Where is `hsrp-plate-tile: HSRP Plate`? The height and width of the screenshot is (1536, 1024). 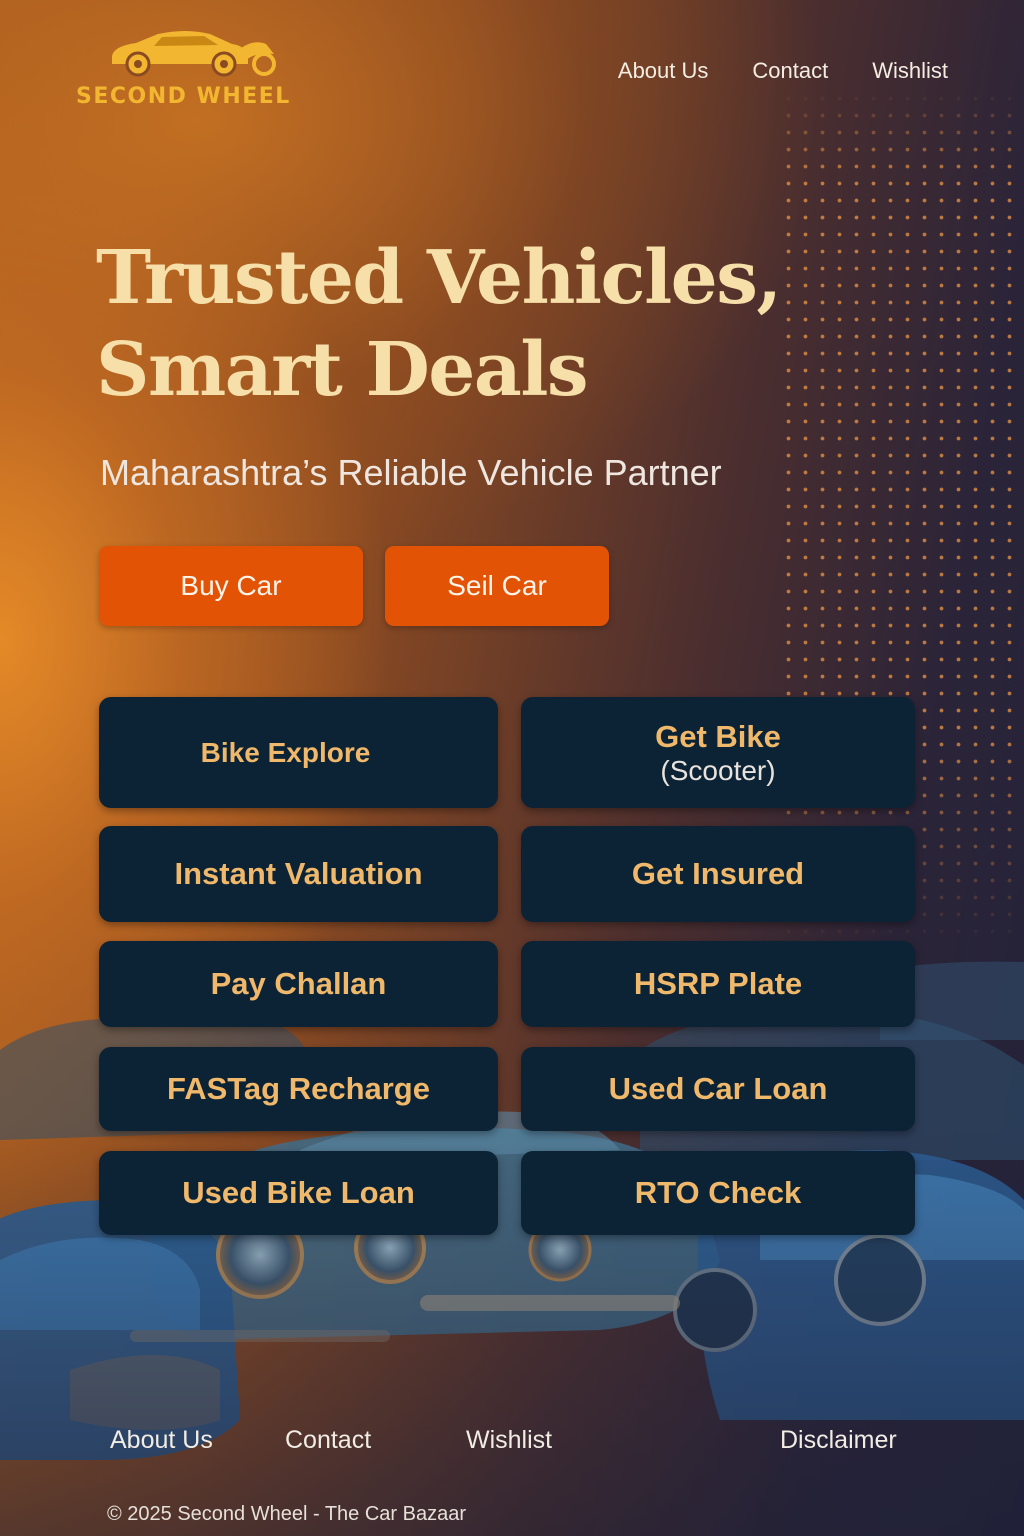
hsrp-plate-tile: HSRP Plate is located at coordinates (718, 984).